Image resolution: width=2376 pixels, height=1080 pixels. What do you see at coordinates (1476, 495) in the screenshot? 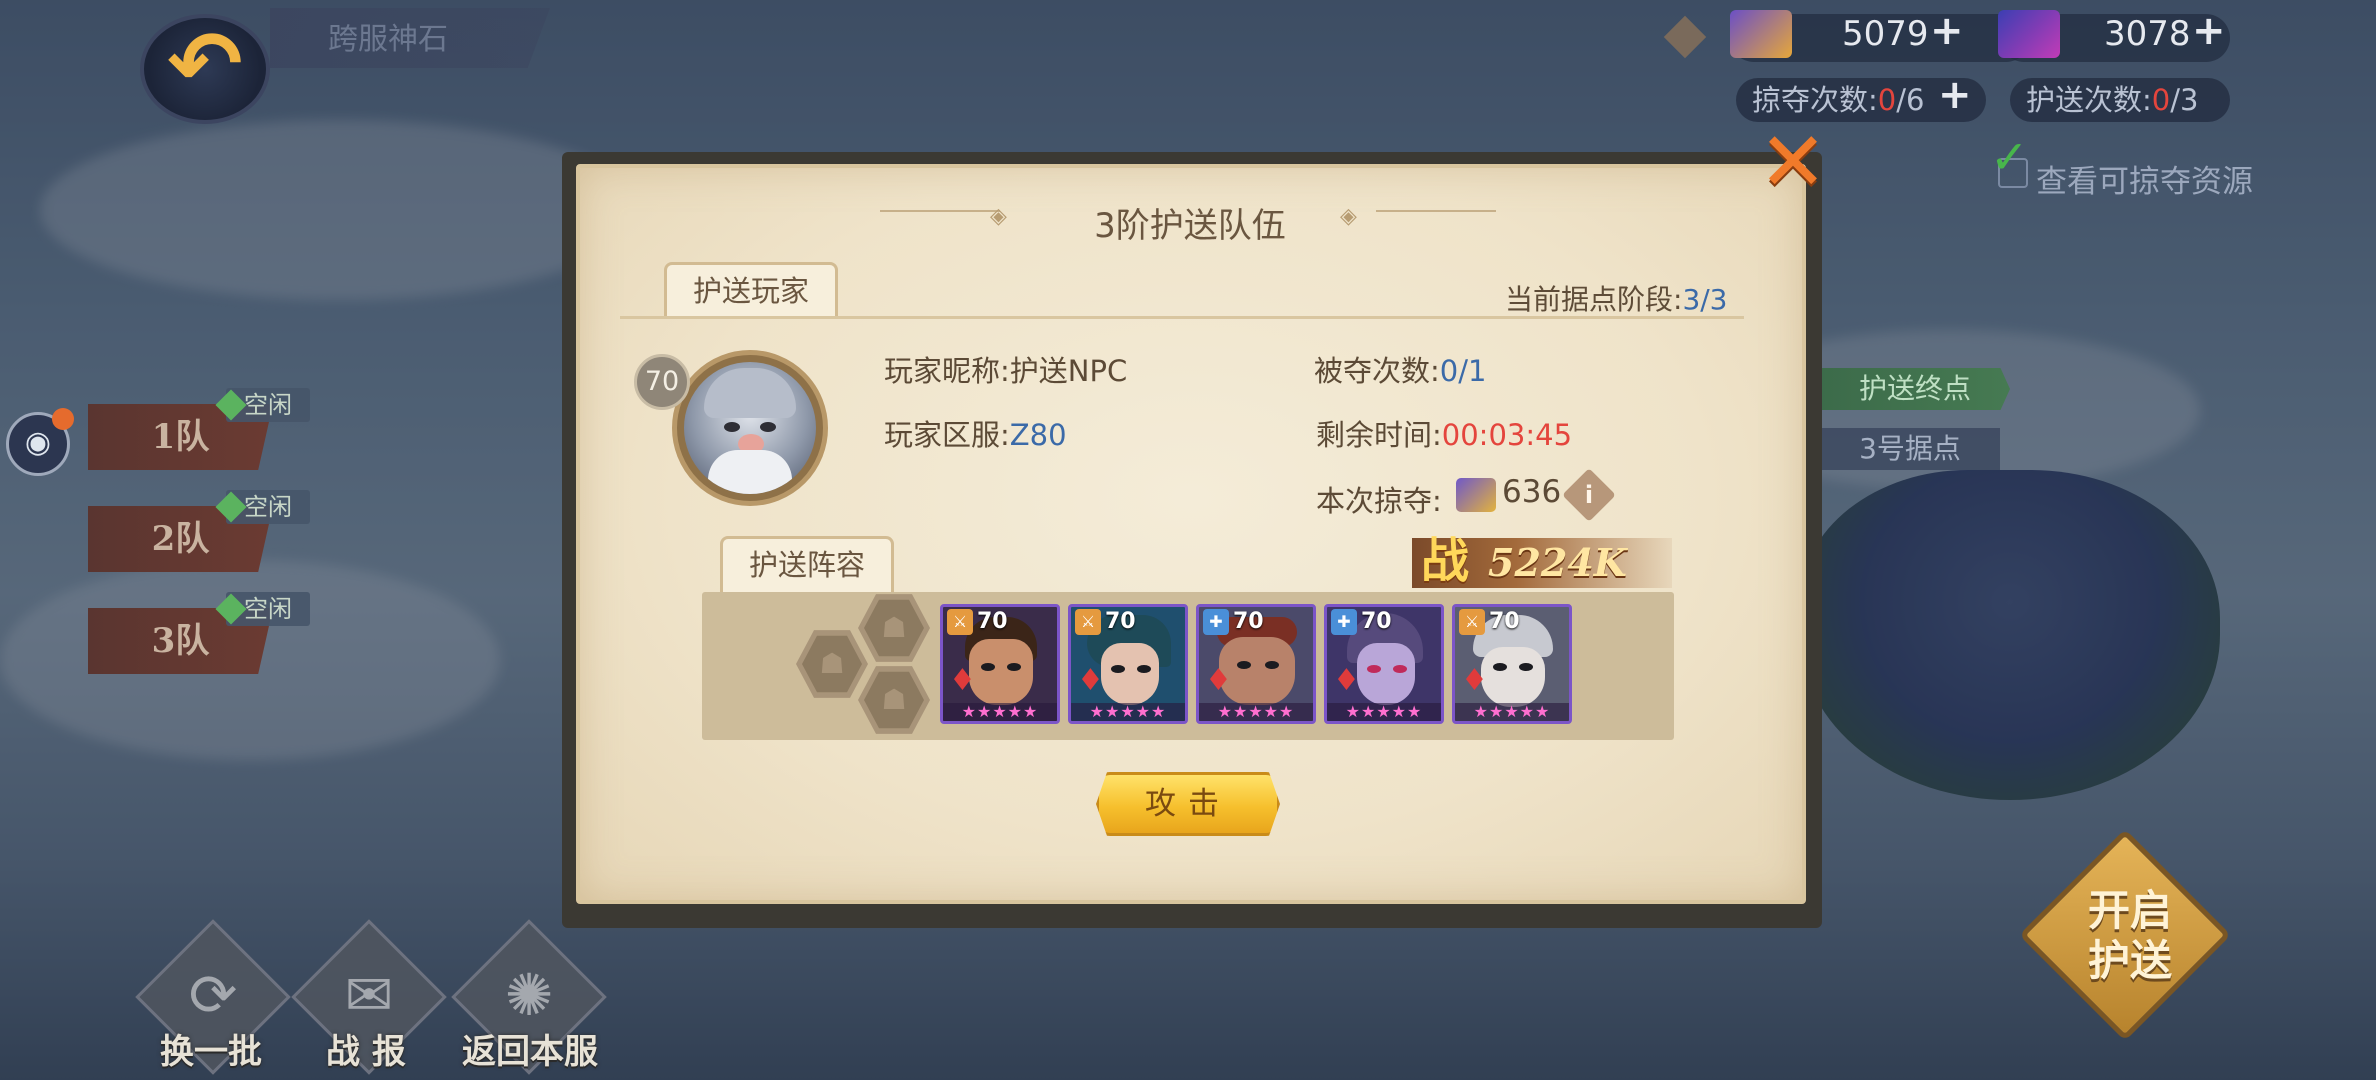
I see `loot-chest-icon` at bounding box center [1476, 495].